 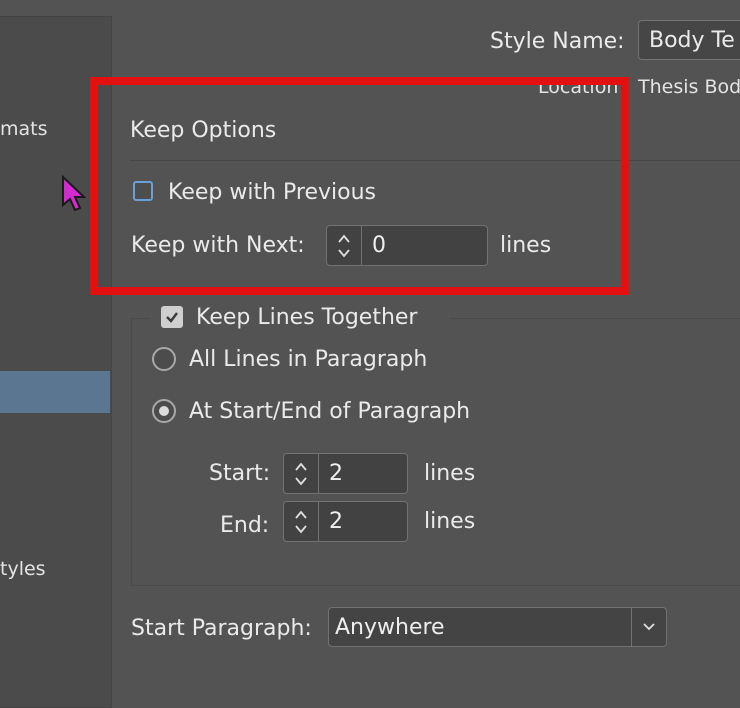 What do you see at coordinates (306, 317) in the screenshot?
I see `keep-lines-together-label: Keep Lines Together` at bounding box center [306, 317].